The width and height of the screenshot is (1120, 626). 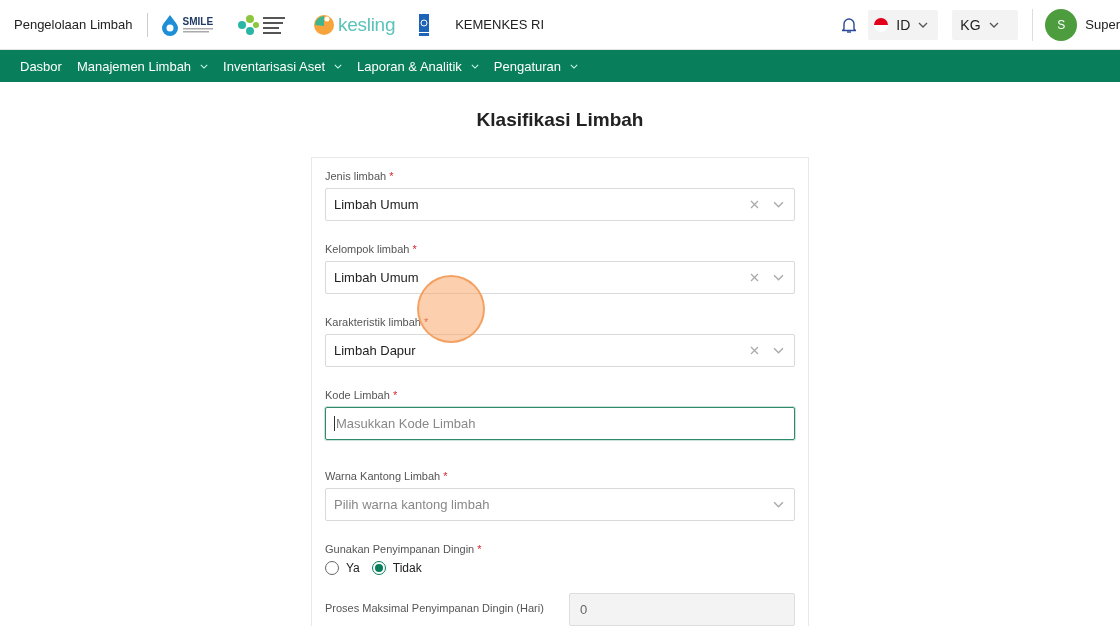 I want to click on nav-menu-item: Inventarisasi Aset, so click(x=282, y=66).